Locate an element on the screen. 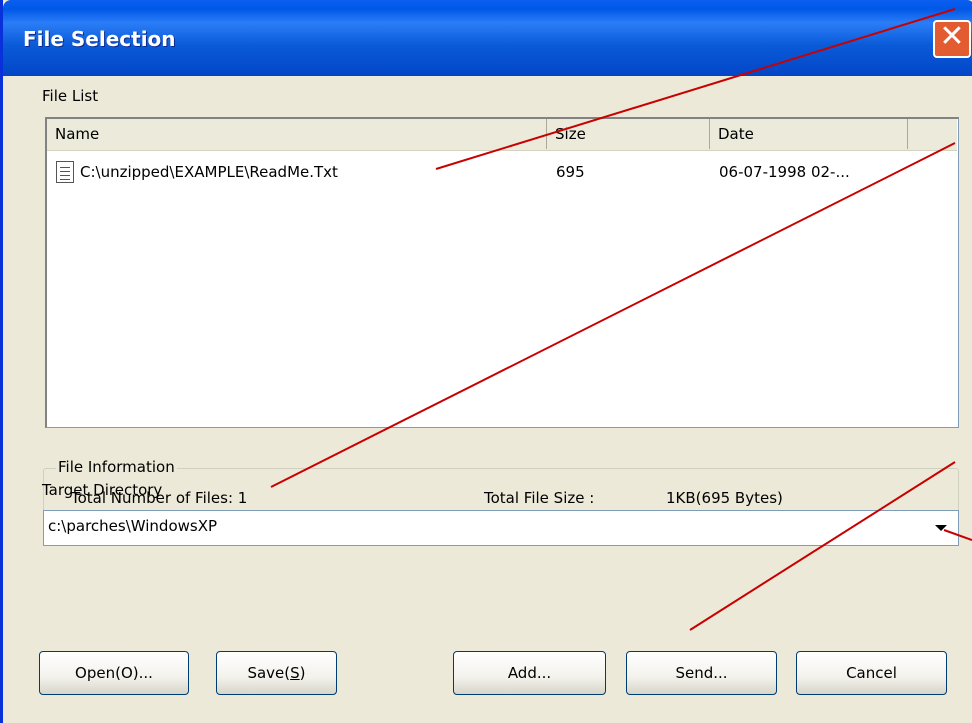 The width and height of the screenshot is (972, 723). total-size-value: 1KB(695 Bytes) is located at coordinates (724, 498).